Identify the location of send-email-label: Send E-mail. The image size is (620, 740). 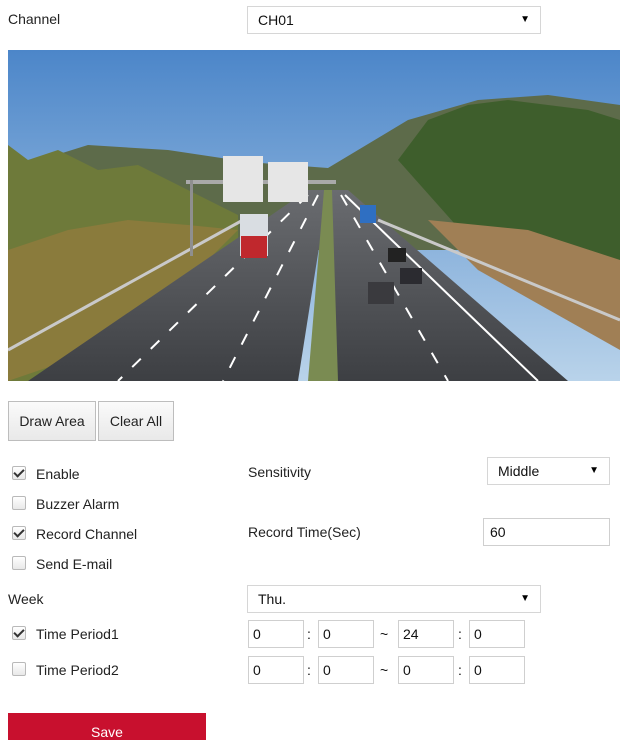
(74, 564).